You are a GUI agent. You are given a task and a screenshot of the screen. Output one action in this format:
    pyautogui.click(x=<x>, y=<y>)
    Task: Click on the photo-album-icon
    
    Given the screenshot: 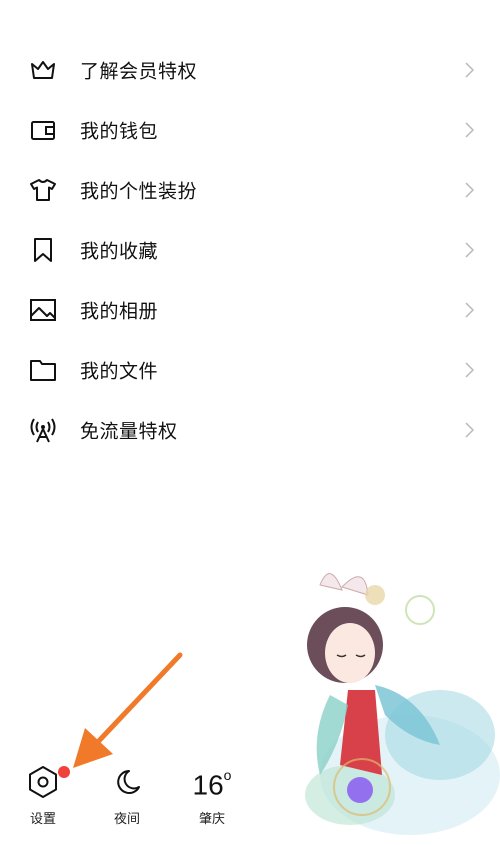 What is the action you would take?
    pyautogui.click(x=43, y=310)
    